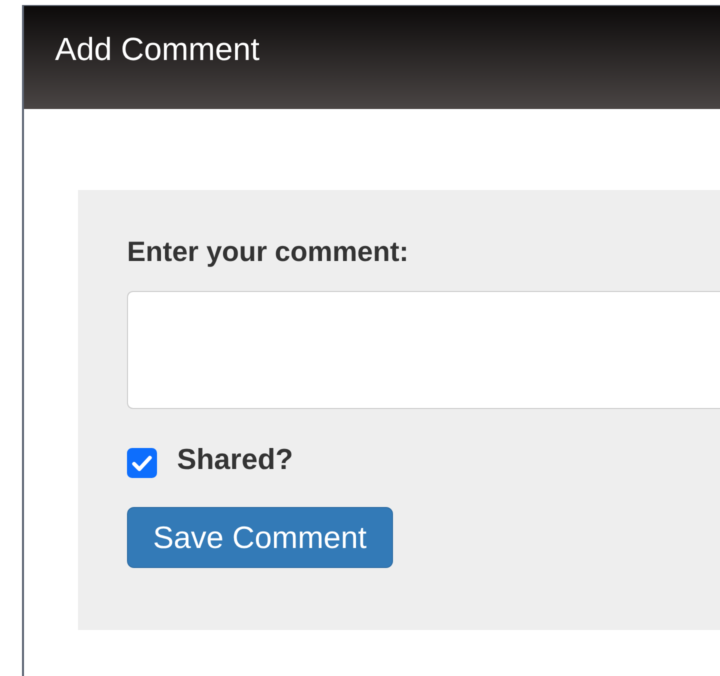  What do you see at coordinates (157, 49) in the screenshot?
I see `window-title: Add Comment` at bounding box center [157, 49].